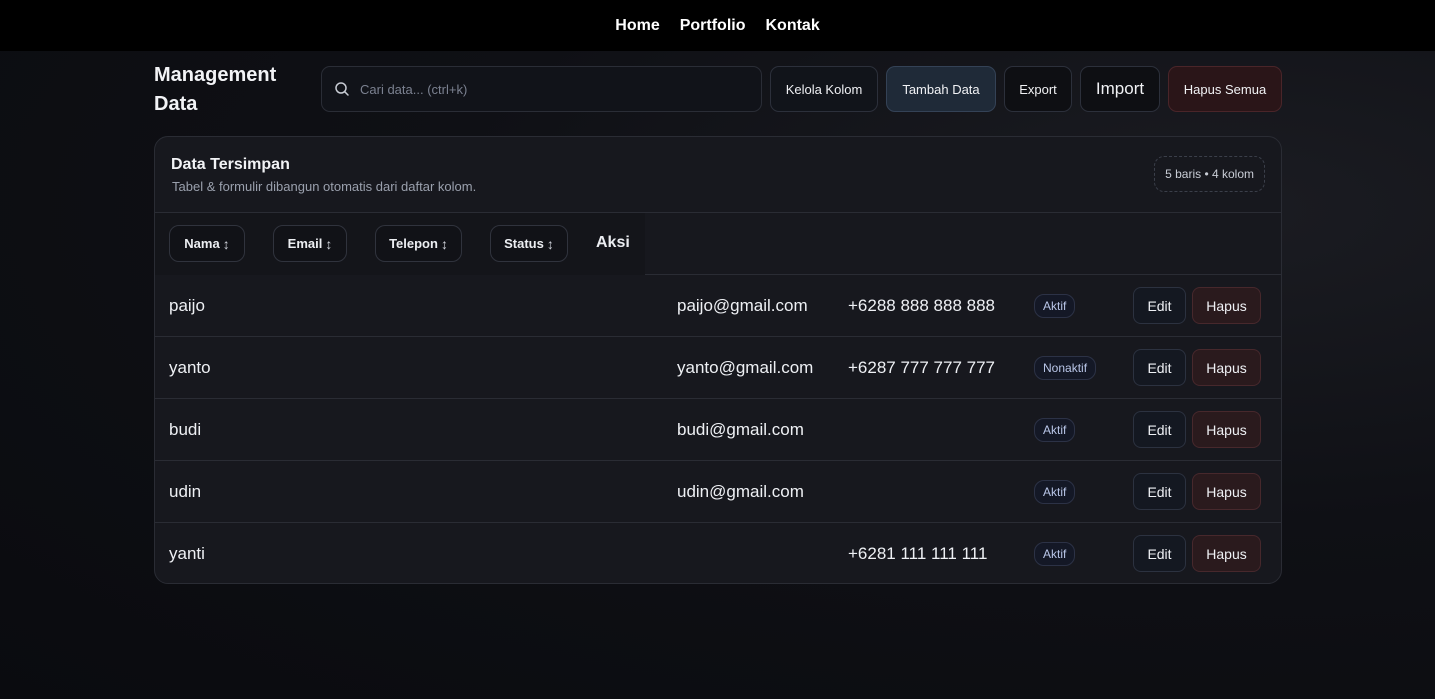 This screenshot has width=1435, height=699. Describe the element at coordinates (413, 243) in the screenshot. I see `column-label-telepon: Telepon` at that location.